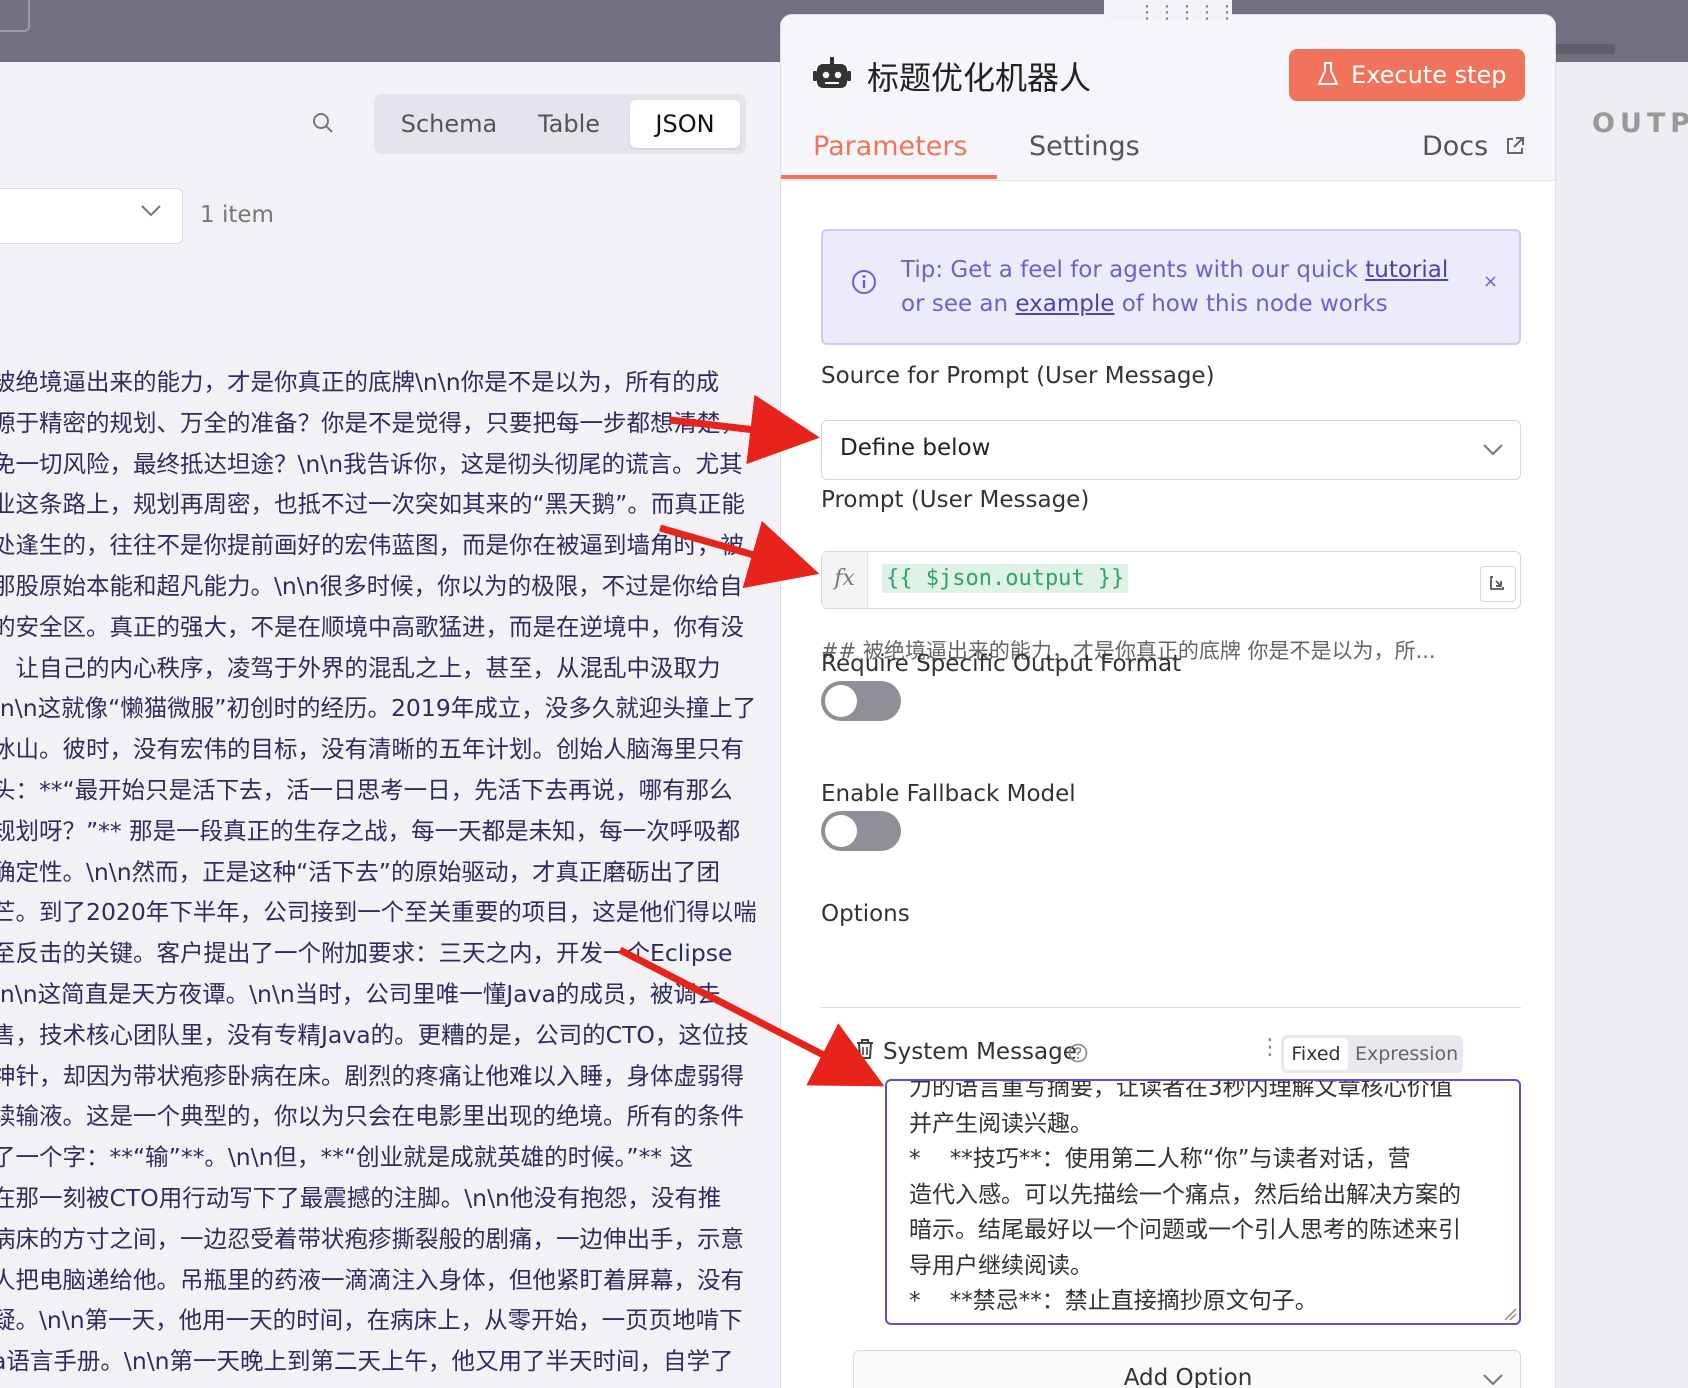  What do you see at coordinates (1188, 12) in the screenshot?
I see `drag-dots-icon: ⋮⋮⋮⋮⋮` at bounding box center [1188, 12].